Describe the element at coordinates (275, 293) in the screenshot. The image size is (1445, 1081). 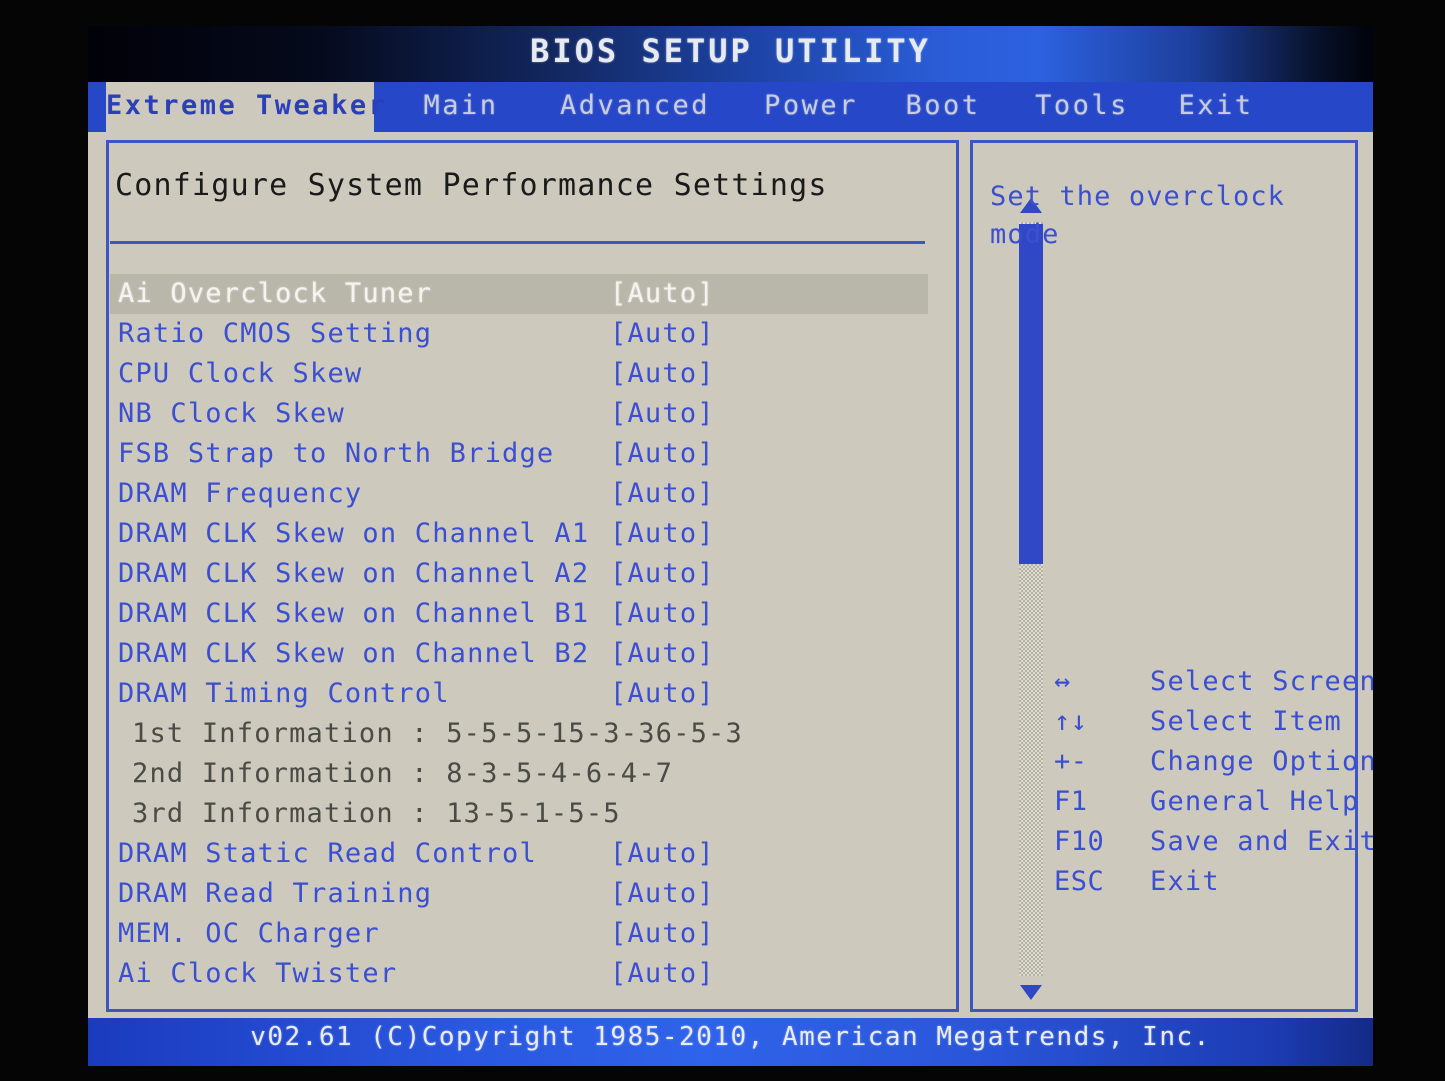
I see `setting-label: Ai Overclock Tuner` at that location.